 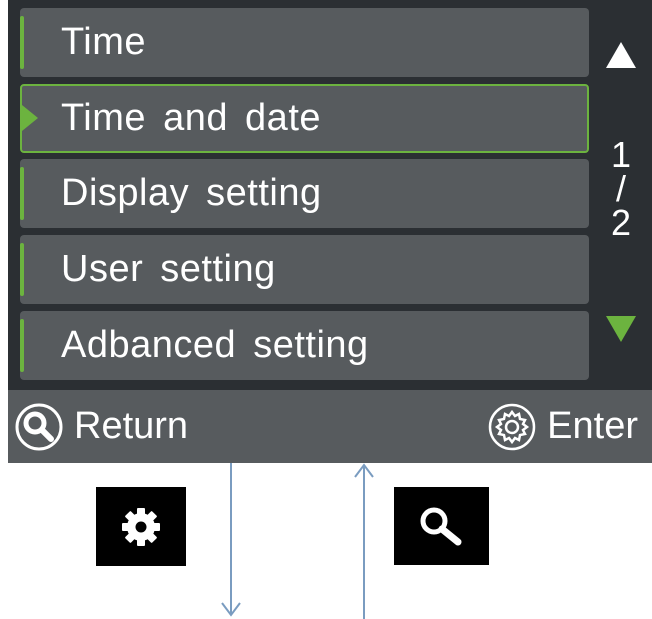 What do you see at coordinates (304, 42) in the screenshot?
I see `menu-item-time: Time` at bounding box center [304, 42].